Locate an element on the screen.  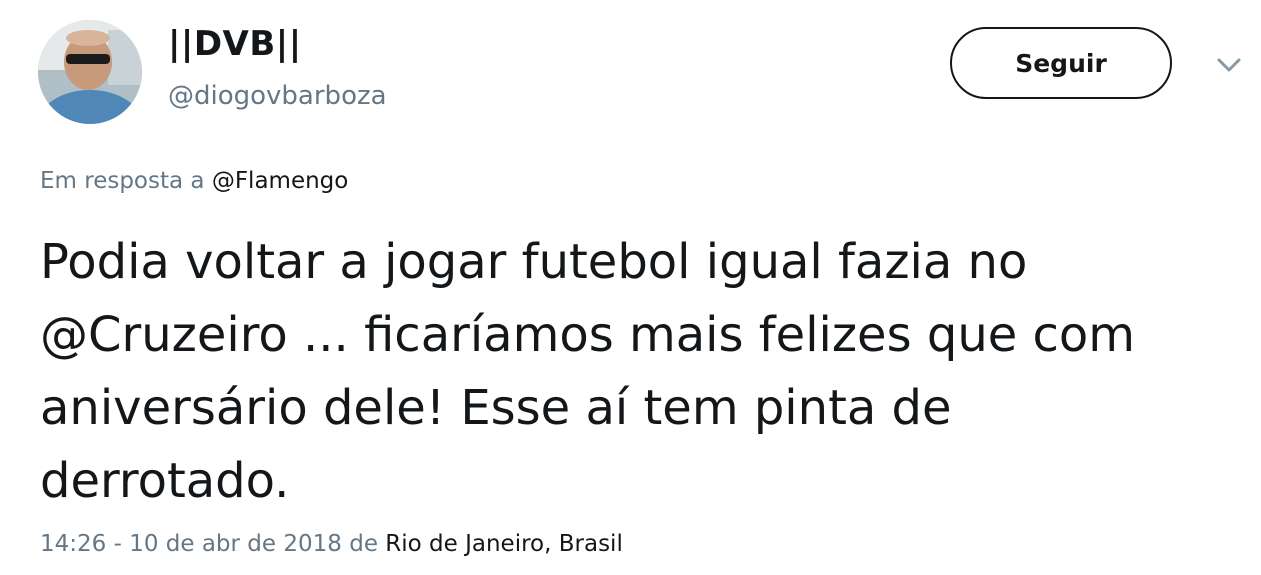
follow-button: Seguir is located at coordinates (1061, 63).